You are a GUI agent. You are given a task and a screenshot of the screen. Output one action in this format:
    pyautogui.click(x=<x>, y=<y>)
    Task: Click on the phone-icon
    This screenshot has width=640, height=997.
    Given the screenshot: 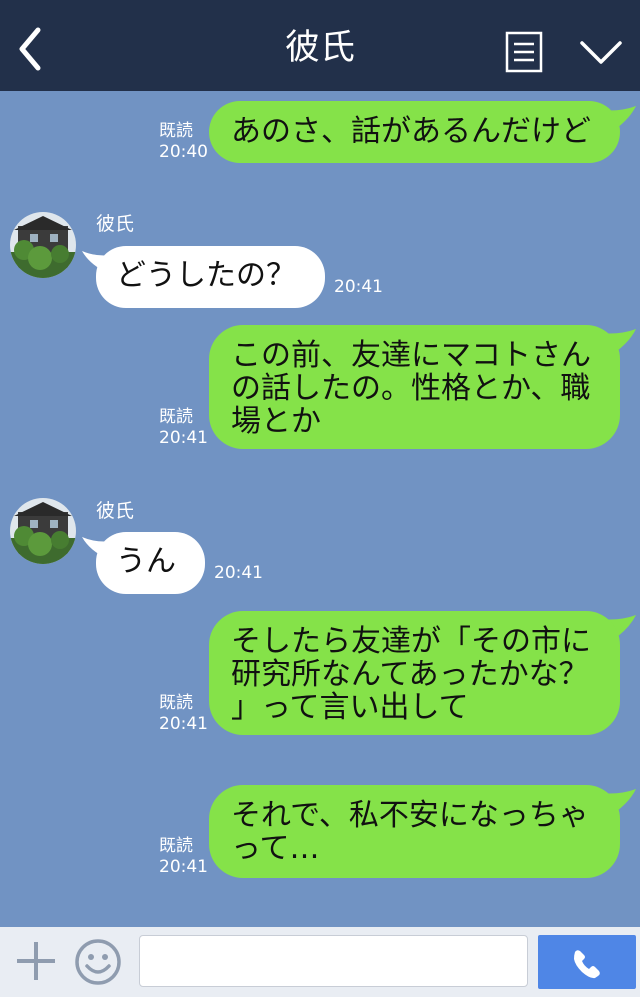 What is the action you would take?
    pyautogui.click(x=587, y=964)
    